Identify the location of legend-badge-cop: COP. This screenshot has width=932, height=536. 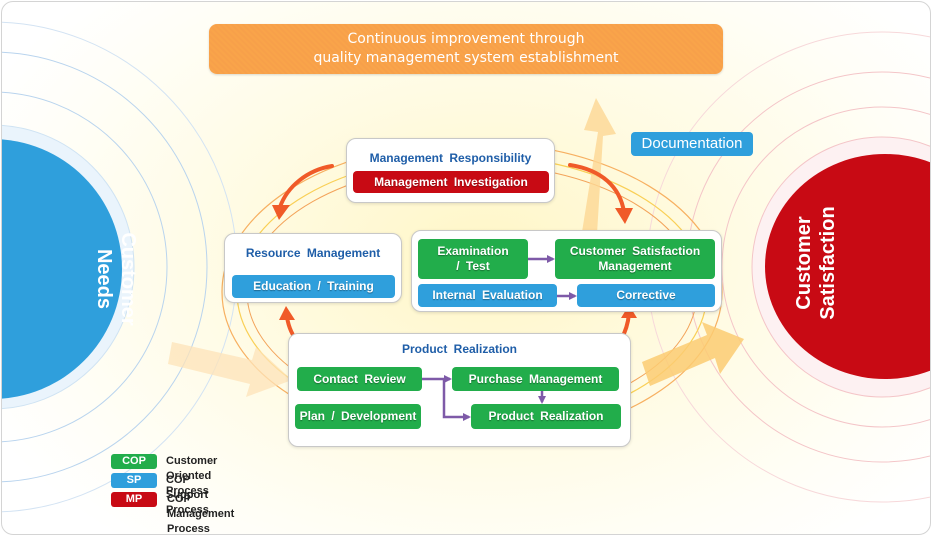
(134, 461).